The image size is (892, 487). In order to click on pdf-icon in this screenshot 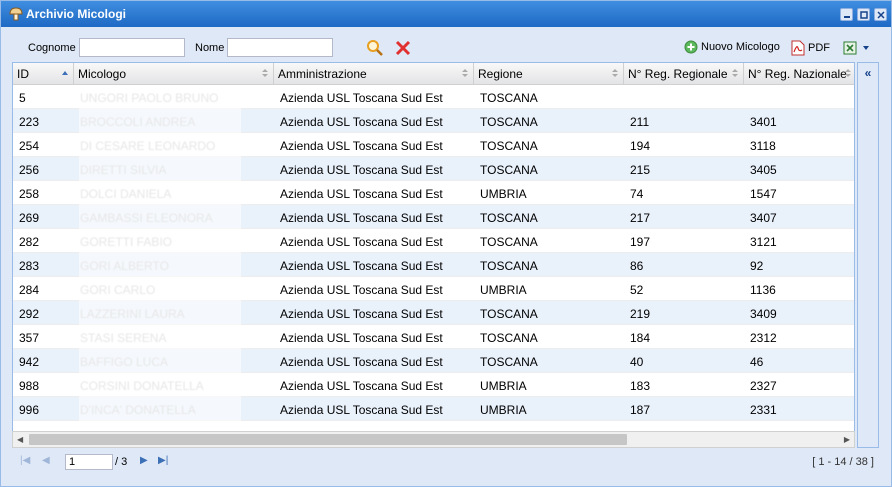, I will do `click(798, 48)`.